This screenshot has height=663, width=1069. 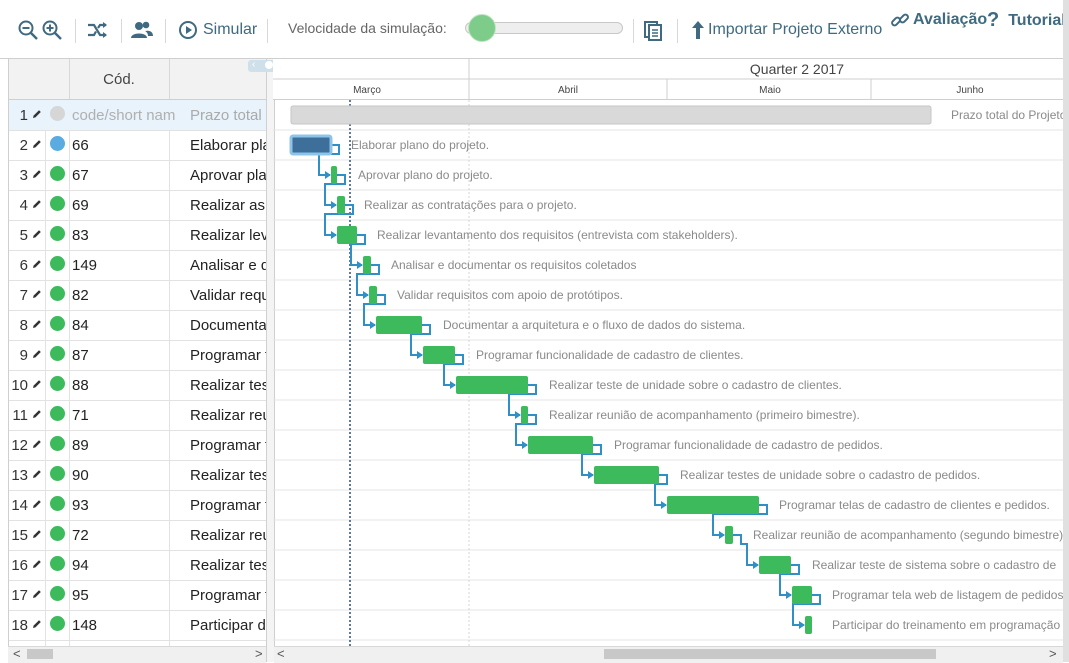 What do you see at coordinates (230, 325) in the screenshot?
I see `cell-name: Documentar` at bounding box center [230, 325].